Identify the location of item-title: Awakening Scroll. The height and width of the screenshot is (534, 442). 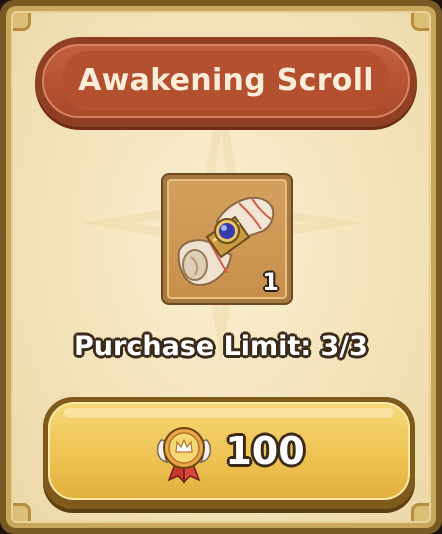
(226, 80).